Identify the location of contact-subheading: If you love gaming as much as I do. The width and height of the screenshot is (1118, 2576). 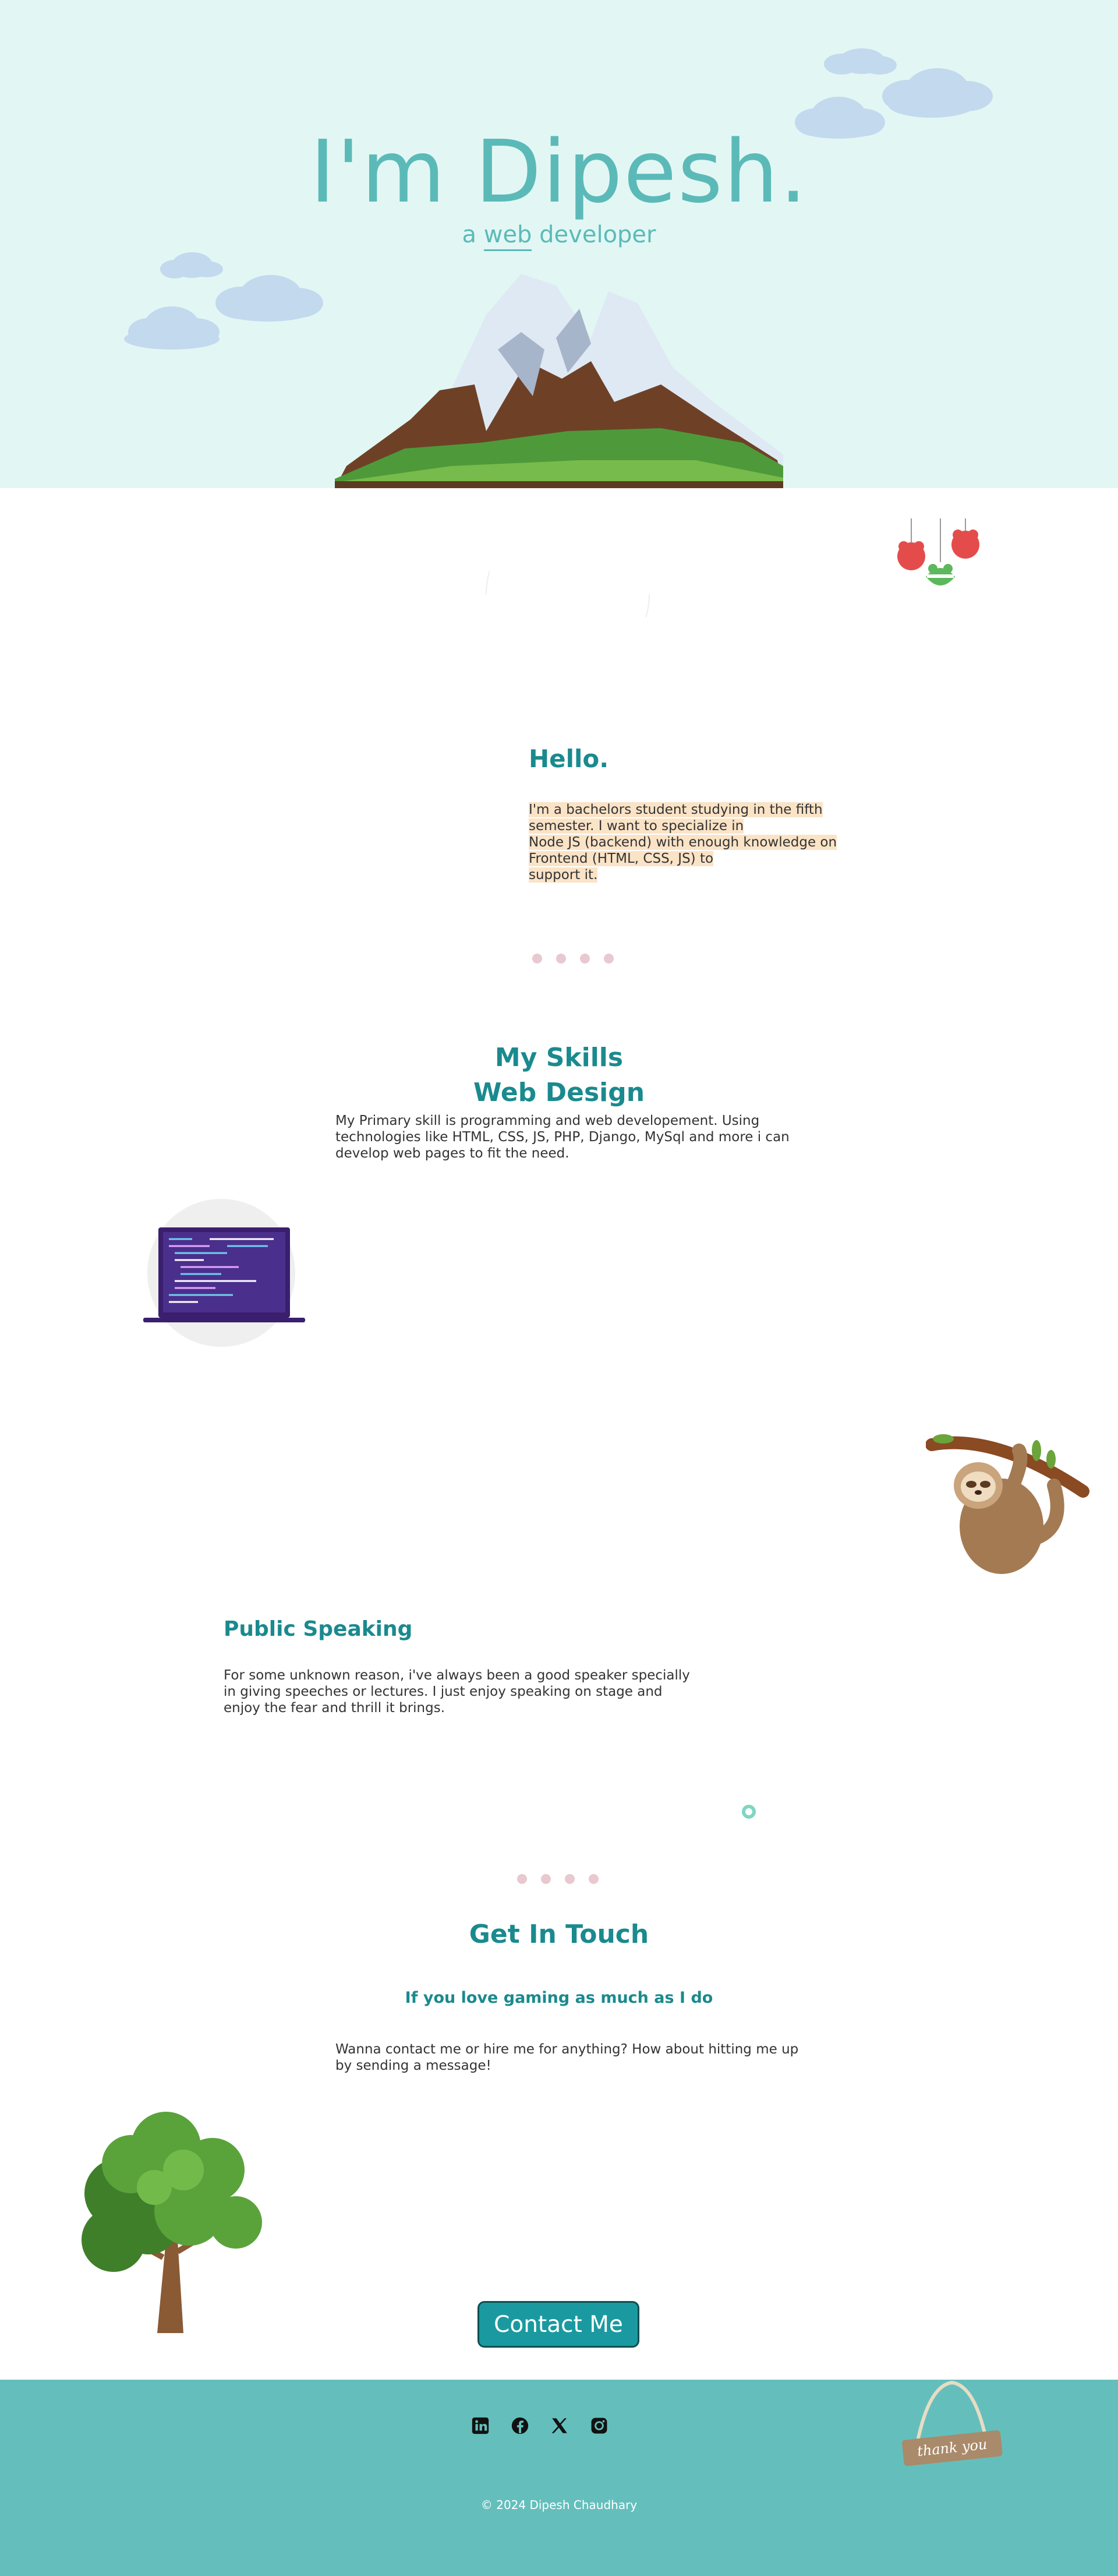
(559, 1998).